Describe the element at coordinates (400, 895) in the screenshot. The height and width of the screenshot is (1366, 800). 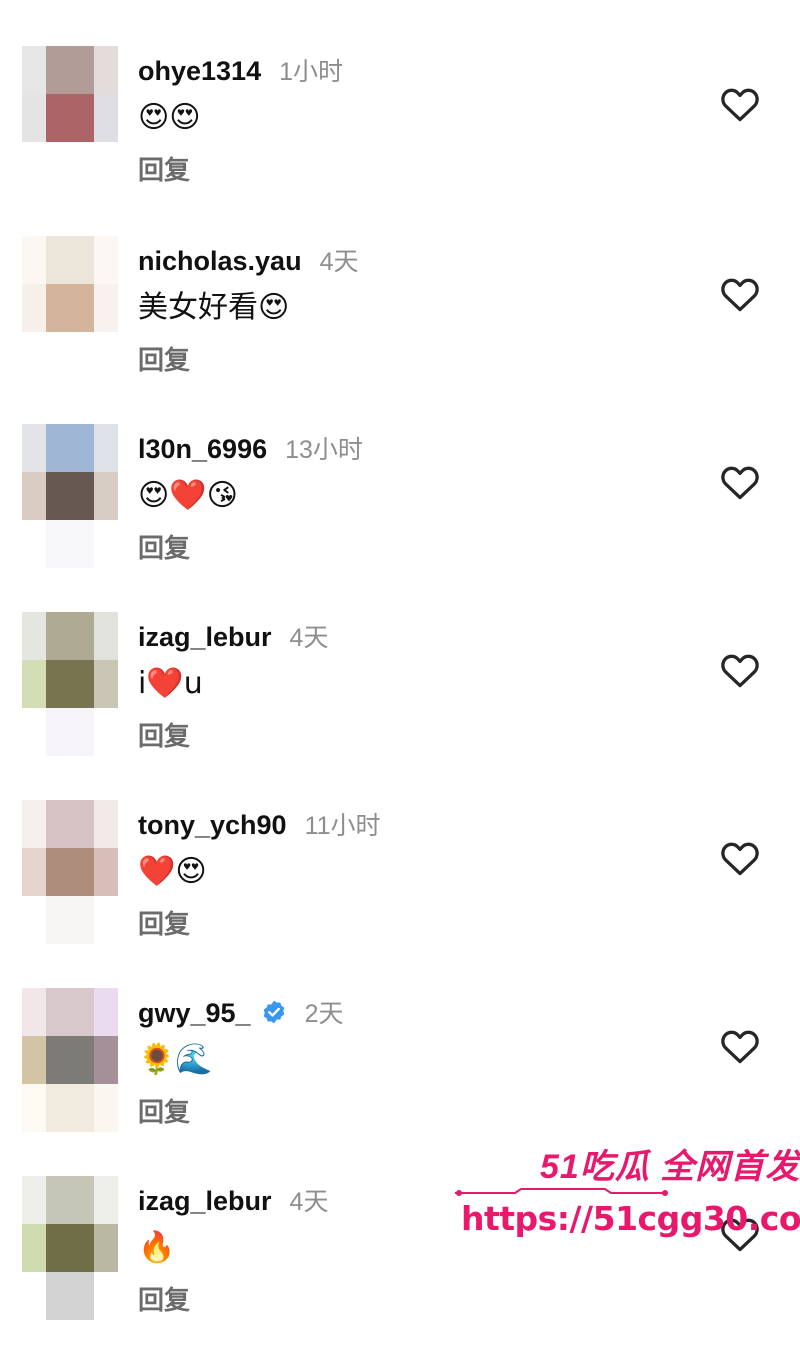
I see `comment-item: tony_ych90 11小时 ❤️😍 回复` at that location.